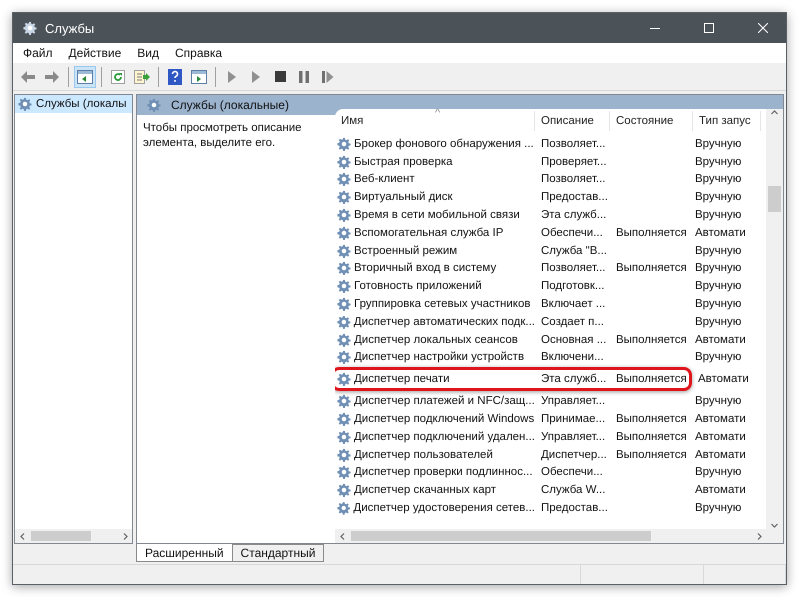  Describe the element at coordinates (423, 454) in the screenshot. I see `service-name: Диспетчер пользователей` at that location.